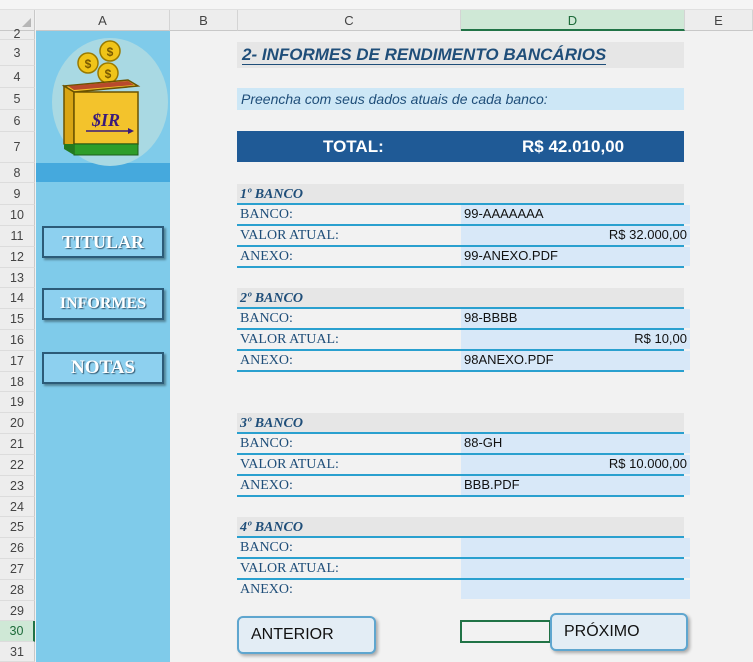  I want to click on svg-text: $IR, so click(105, 120).